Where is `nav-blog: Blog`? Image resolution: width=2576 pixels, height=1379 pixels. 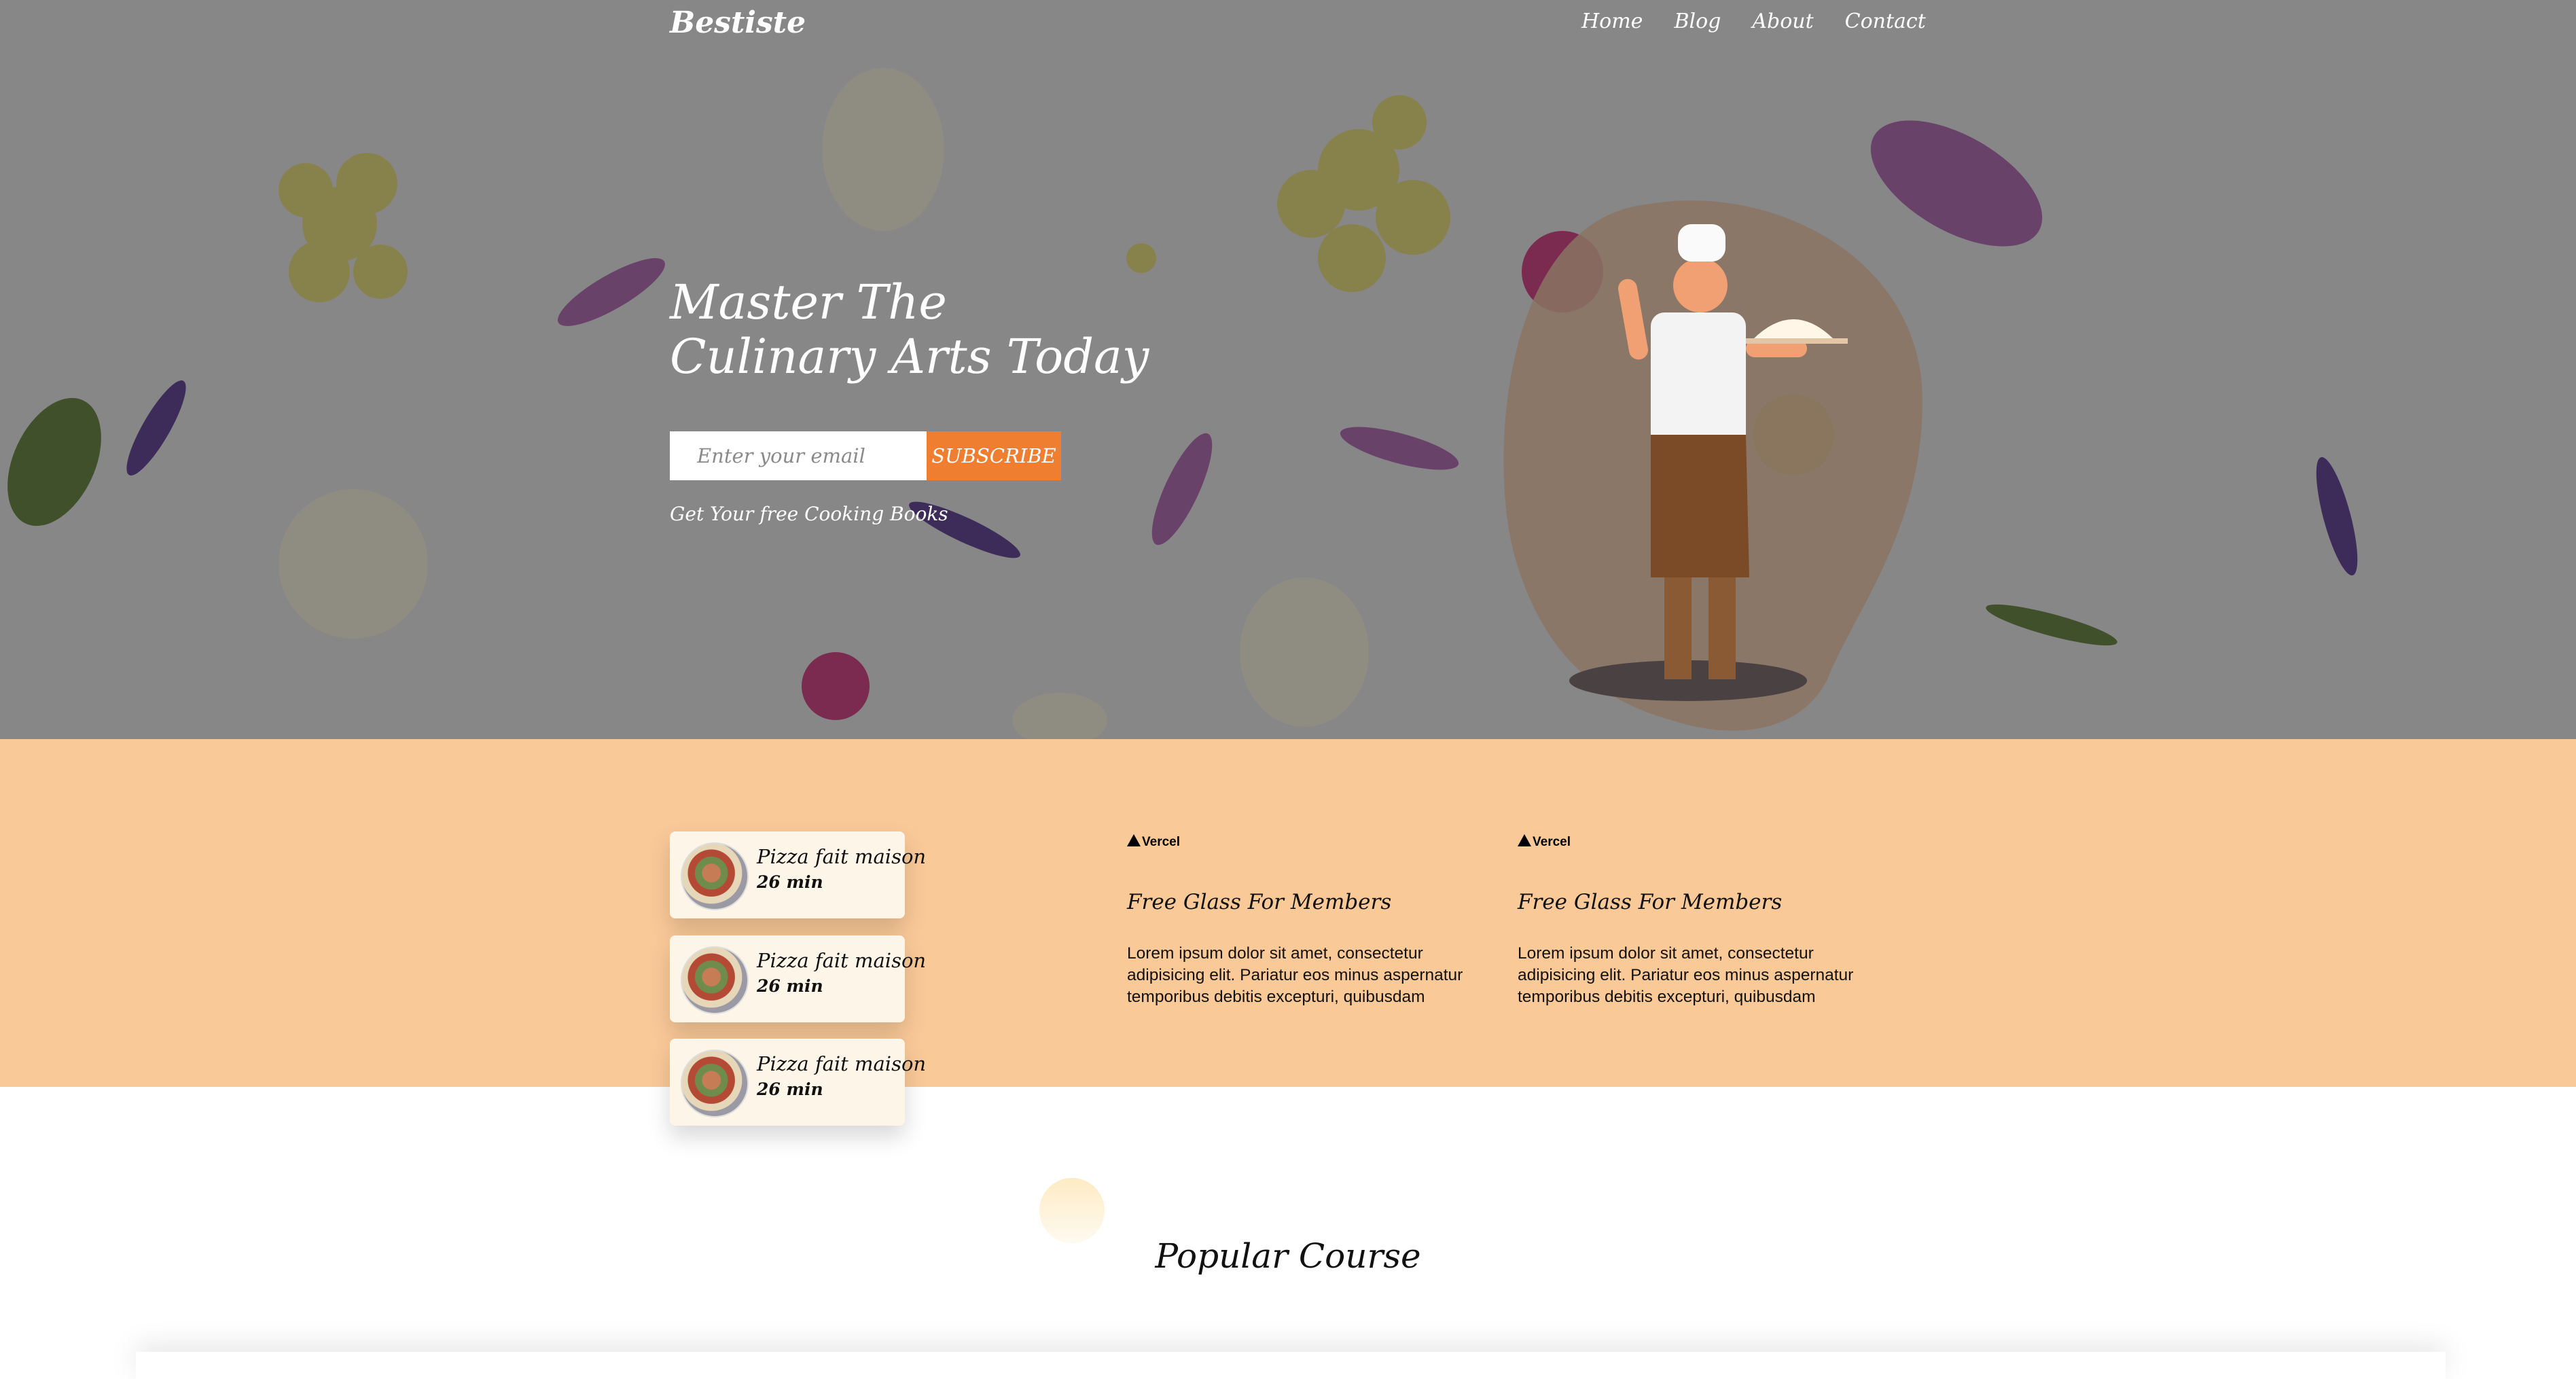 nav-blog: Blog is located at coordinates (1697, 21).